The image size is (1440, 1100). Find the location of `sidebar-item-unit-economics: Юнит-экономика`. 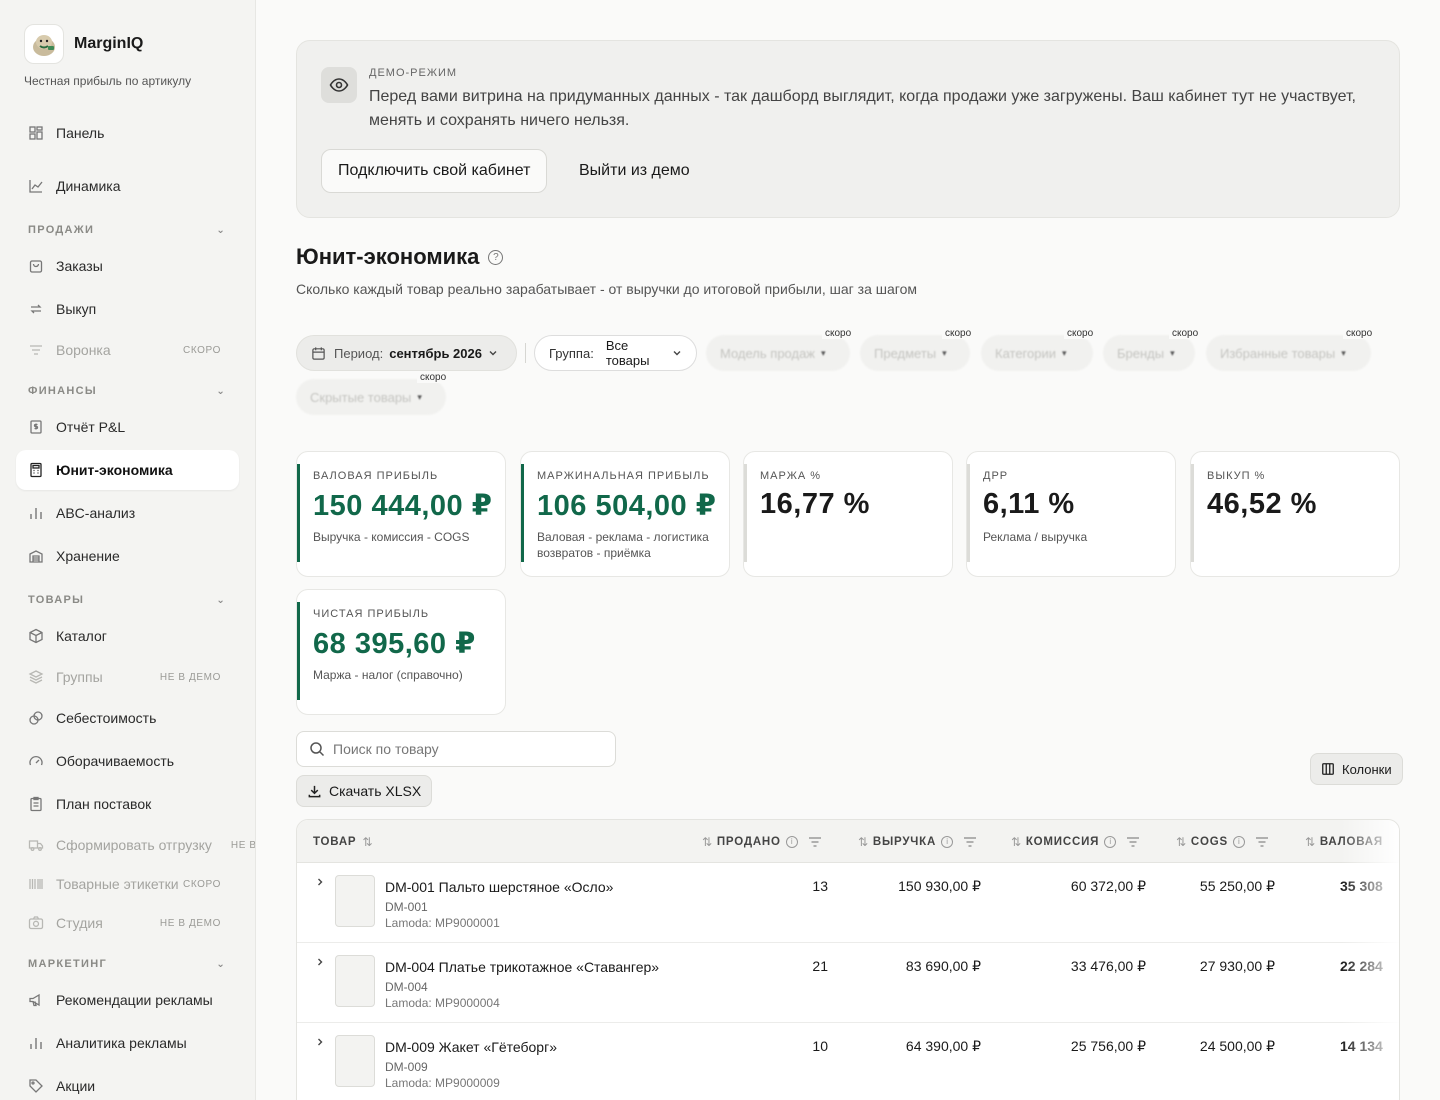

sidebar-item-unit-economics: Юнит-экономика is located at coordinates (127, 470).